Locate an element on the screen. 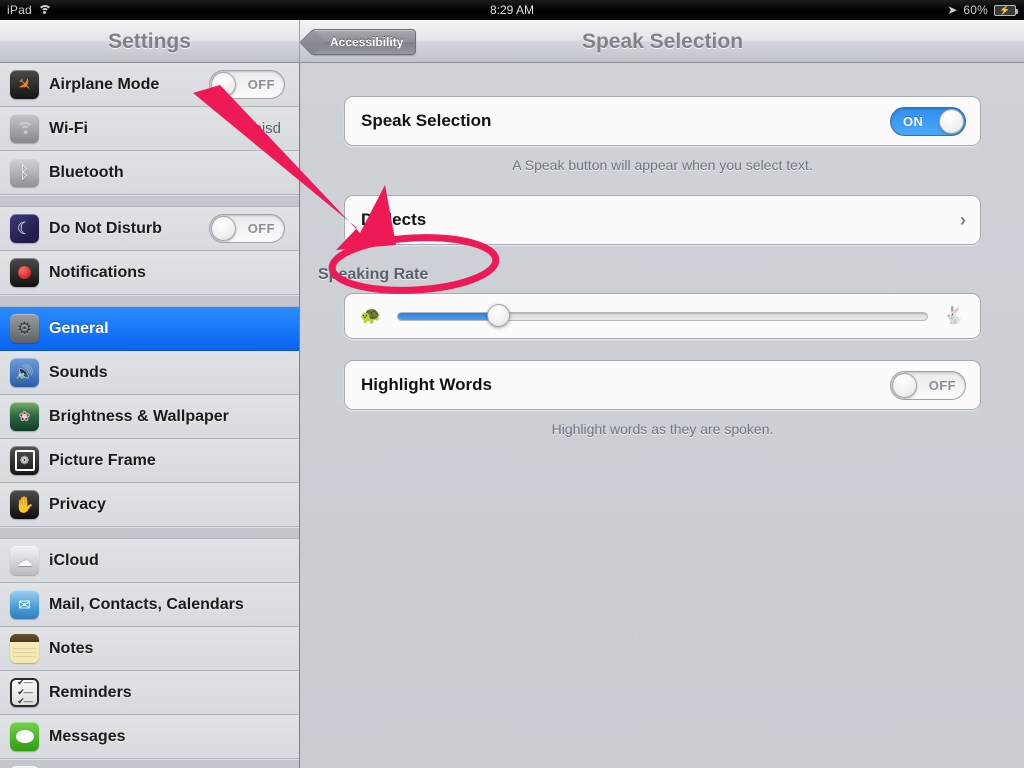 The width and height of the screenshot is (1024, 768). notepad-icon is located at coordinates (24, 648).